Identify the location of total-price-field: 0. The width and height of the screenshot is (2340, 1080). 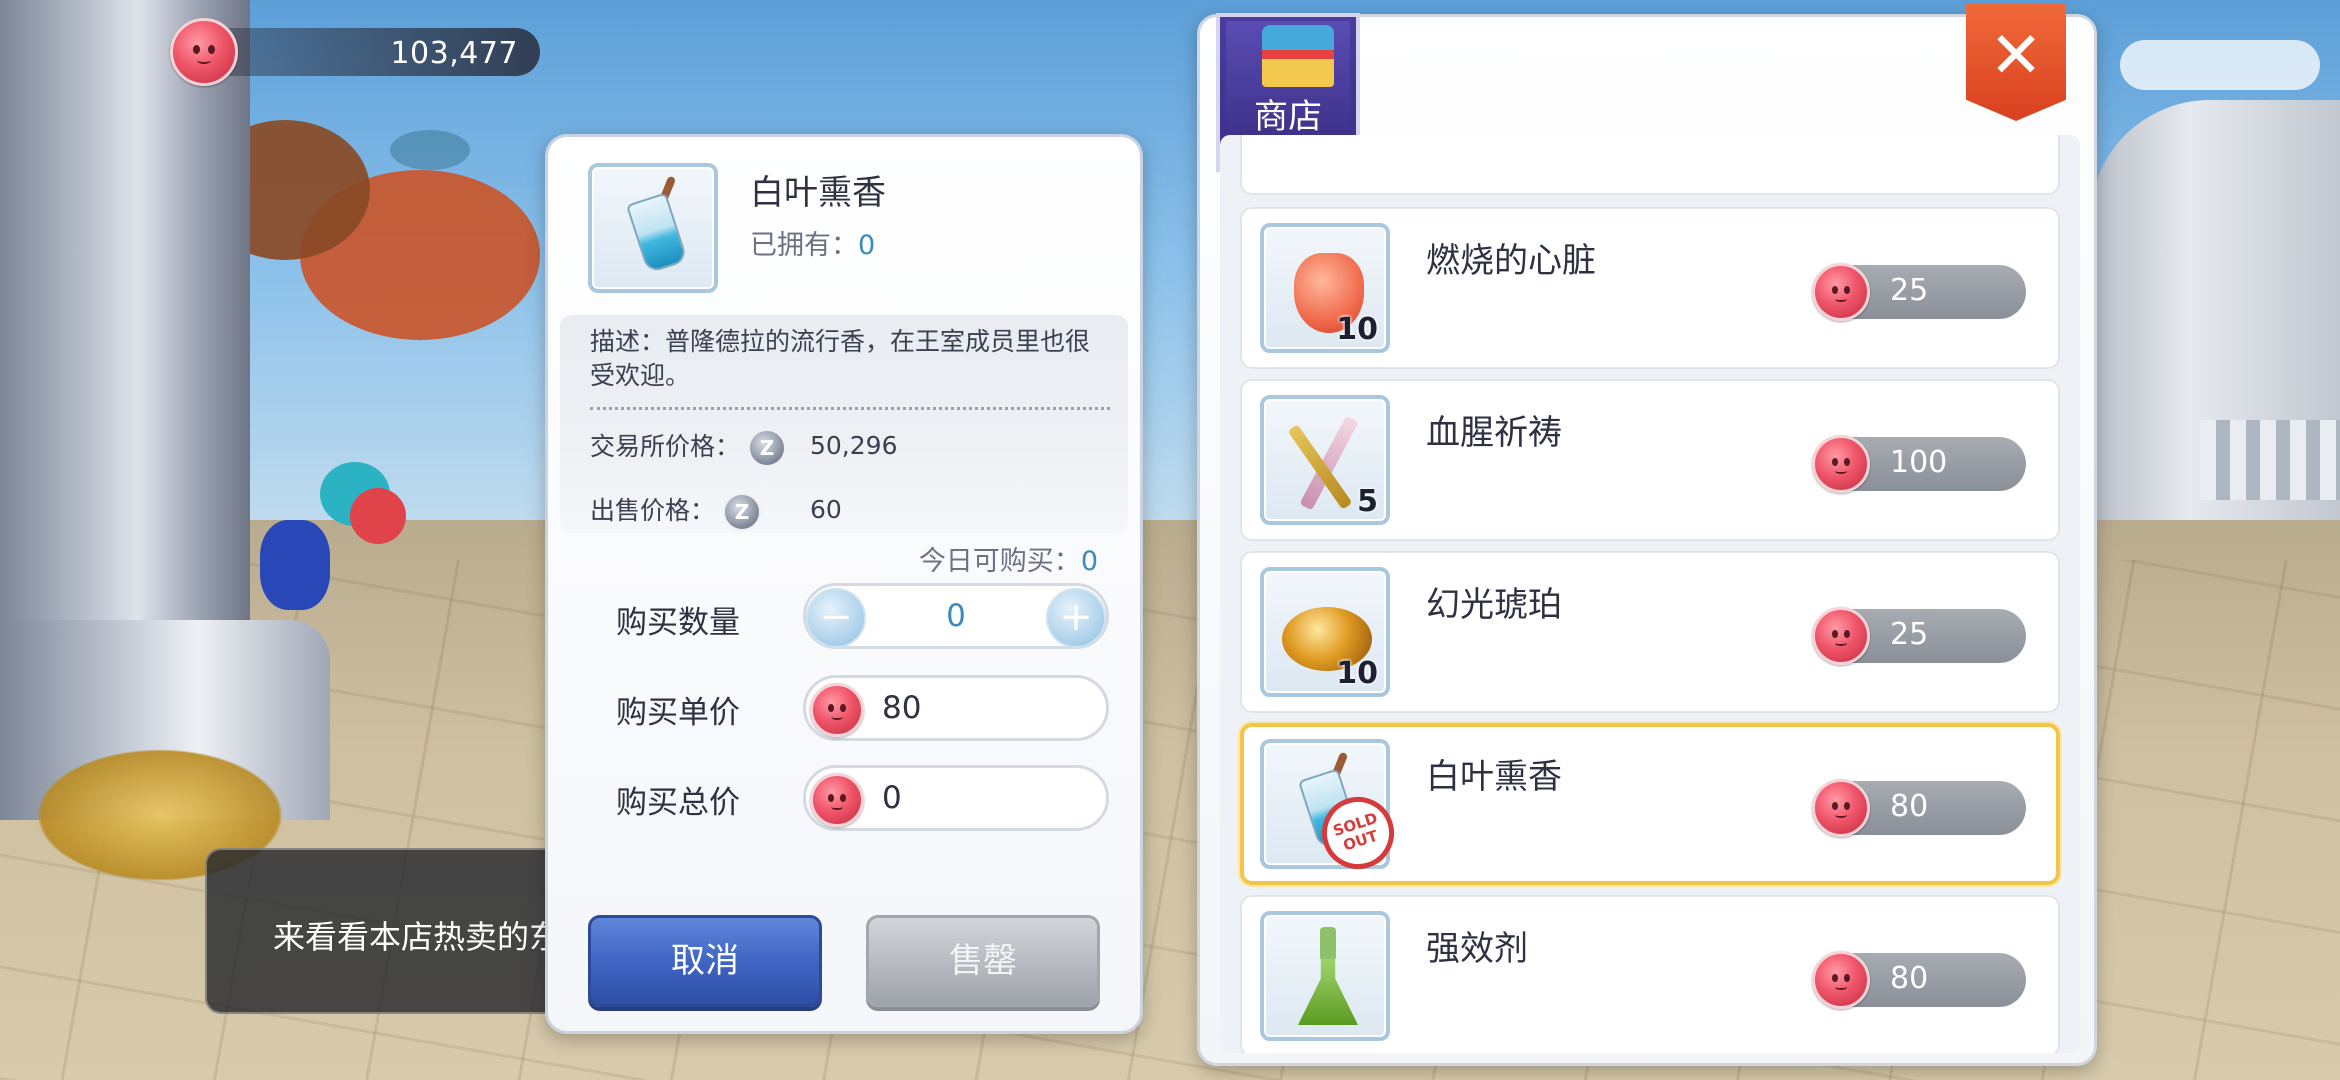
(956, 798).